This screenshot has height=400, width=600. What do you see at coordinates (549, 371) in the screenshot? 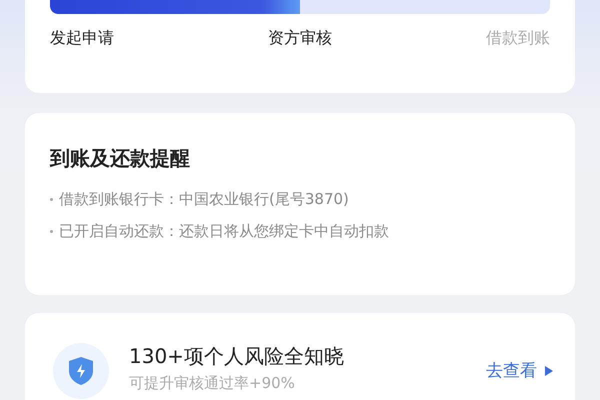
I see `play-triangle-icon` at bounding box center [549, 371].